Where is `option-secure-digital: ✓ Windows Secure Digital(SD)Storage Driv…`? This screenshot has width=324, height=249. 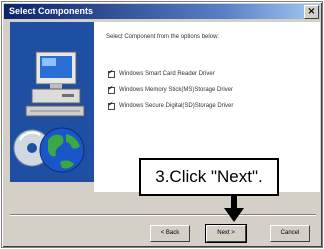
option-secure-digital: ✓ Windows Secure Digital(SD)Storage Driv… is located at coordinates (171, 104).